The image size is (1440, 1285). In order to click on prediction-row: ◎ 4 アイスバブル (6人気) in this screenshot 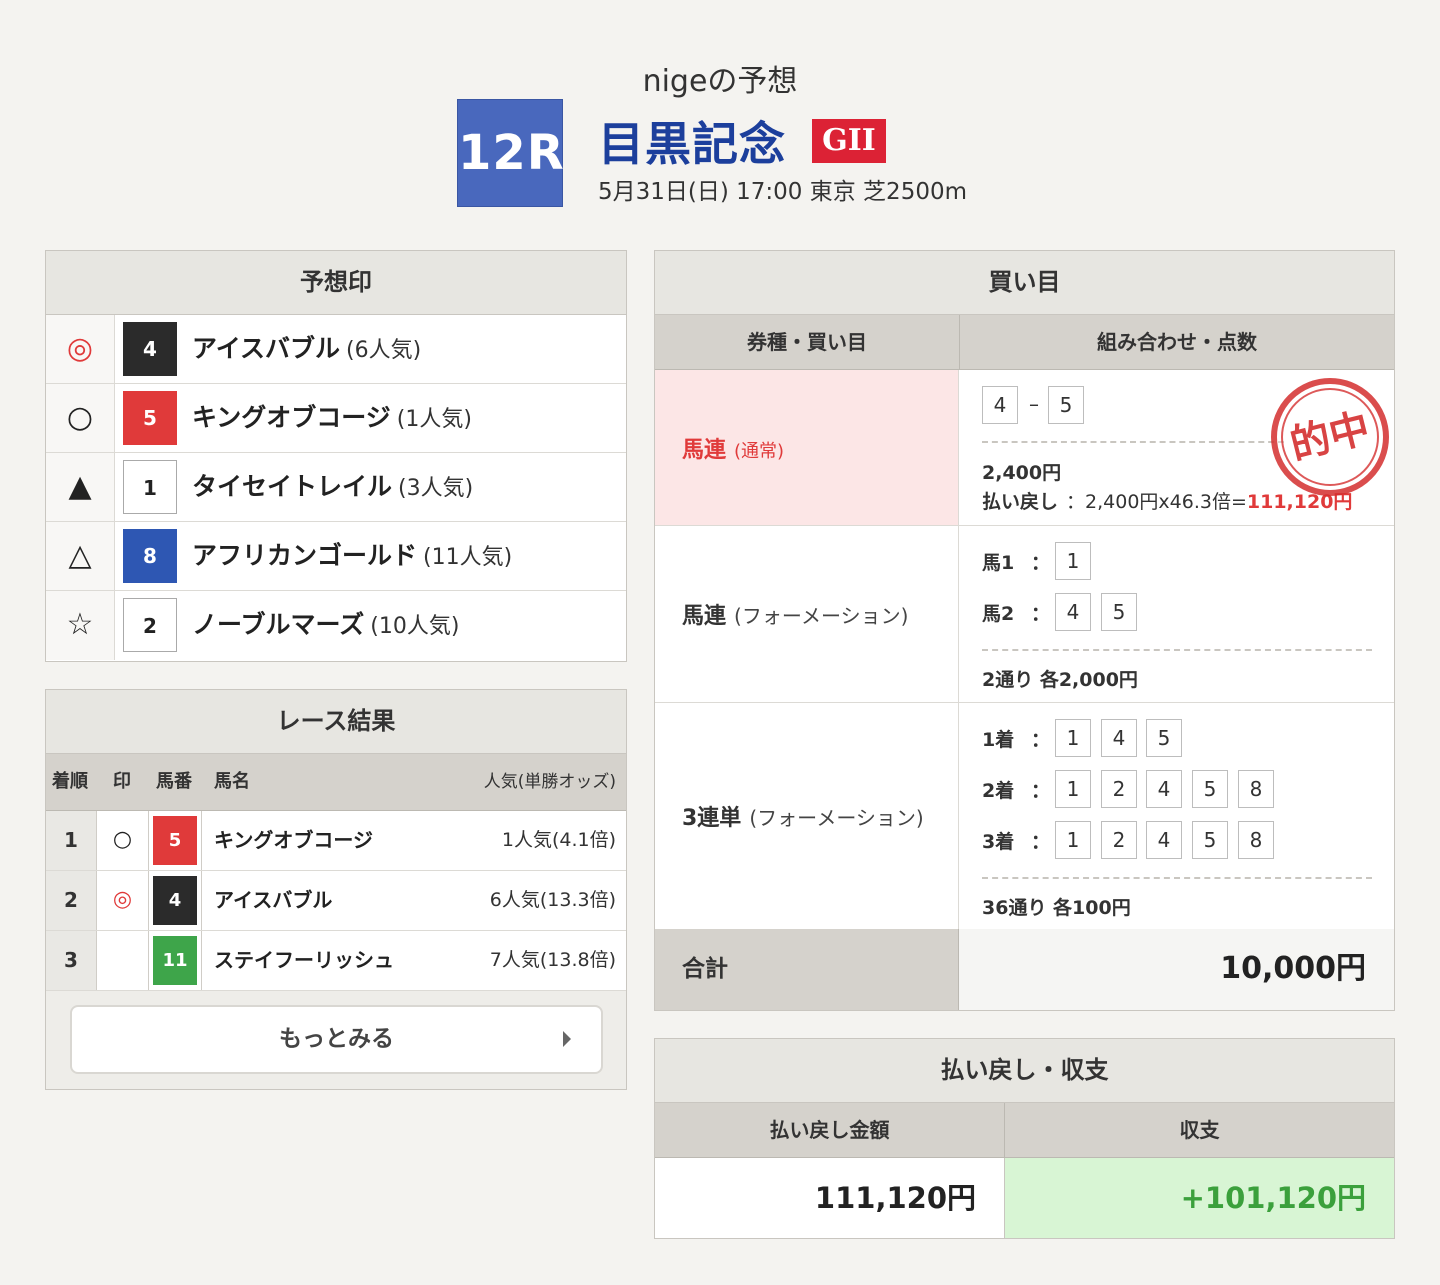, I will do `click(336, 349)`.